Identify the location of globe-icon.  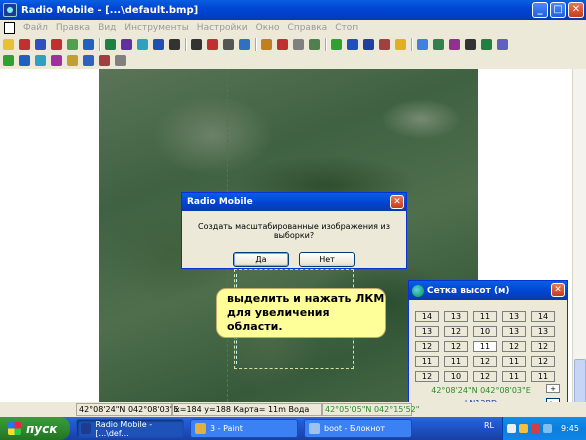
(418, 290).